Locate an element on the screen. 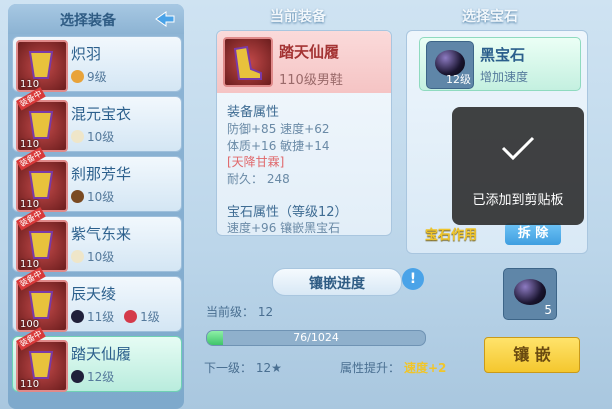  equip-cost: 12级 is located at coordinates (96, 376).